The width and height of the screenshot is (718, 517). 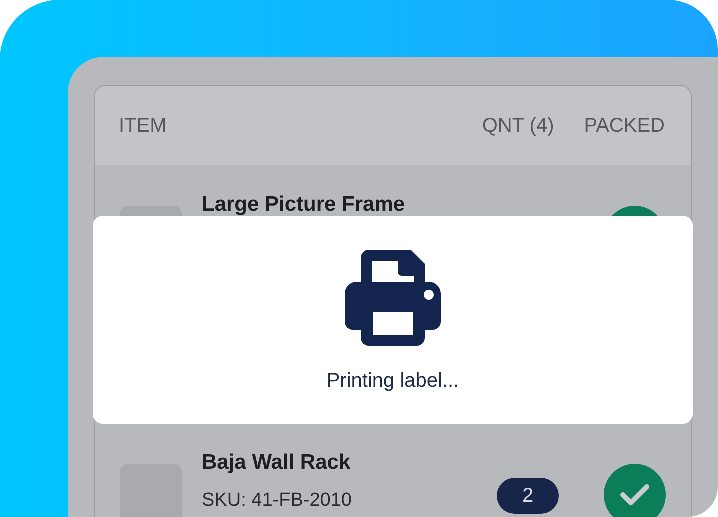 I want to click on quantity-badge: 2, so click(x=528, y=496).